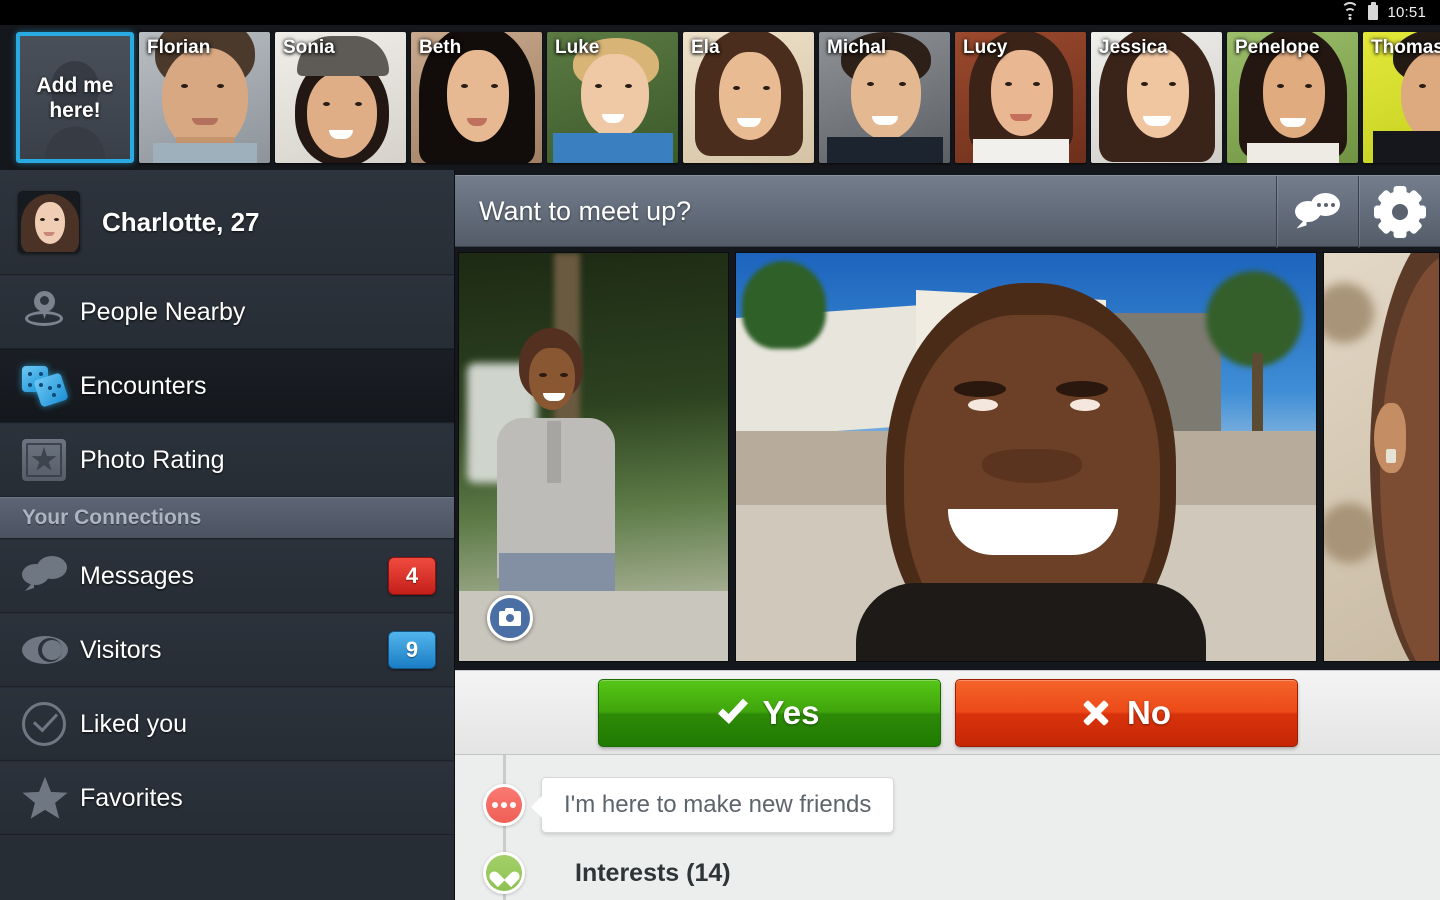 Image resolution: width=1440 pixels, height=900 pixels. Describe the element at coordinates (143, 385) in the screenshot. I see `sidebar-item-label: Encounters` at that location.